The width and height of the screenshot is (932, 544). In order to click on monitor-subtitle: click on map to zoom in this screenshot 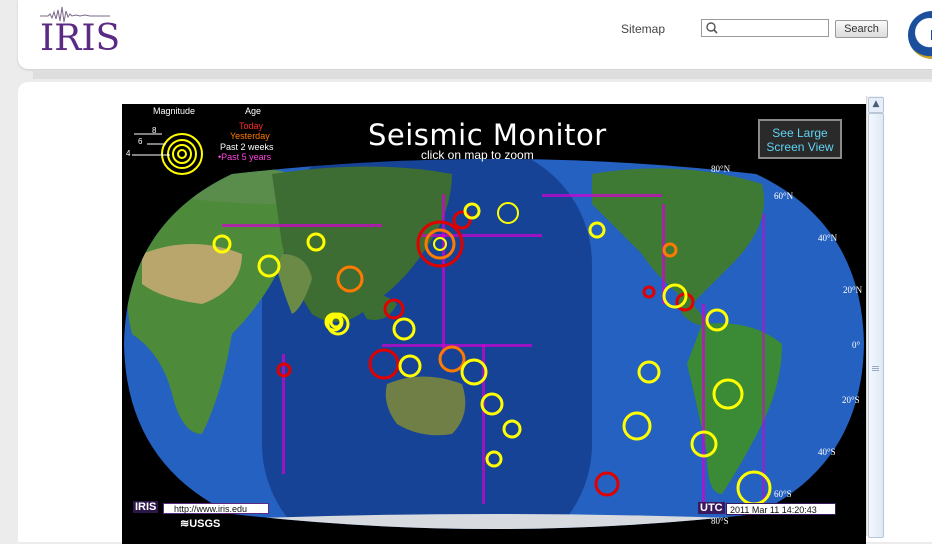, I will do `click(477, 155)`.